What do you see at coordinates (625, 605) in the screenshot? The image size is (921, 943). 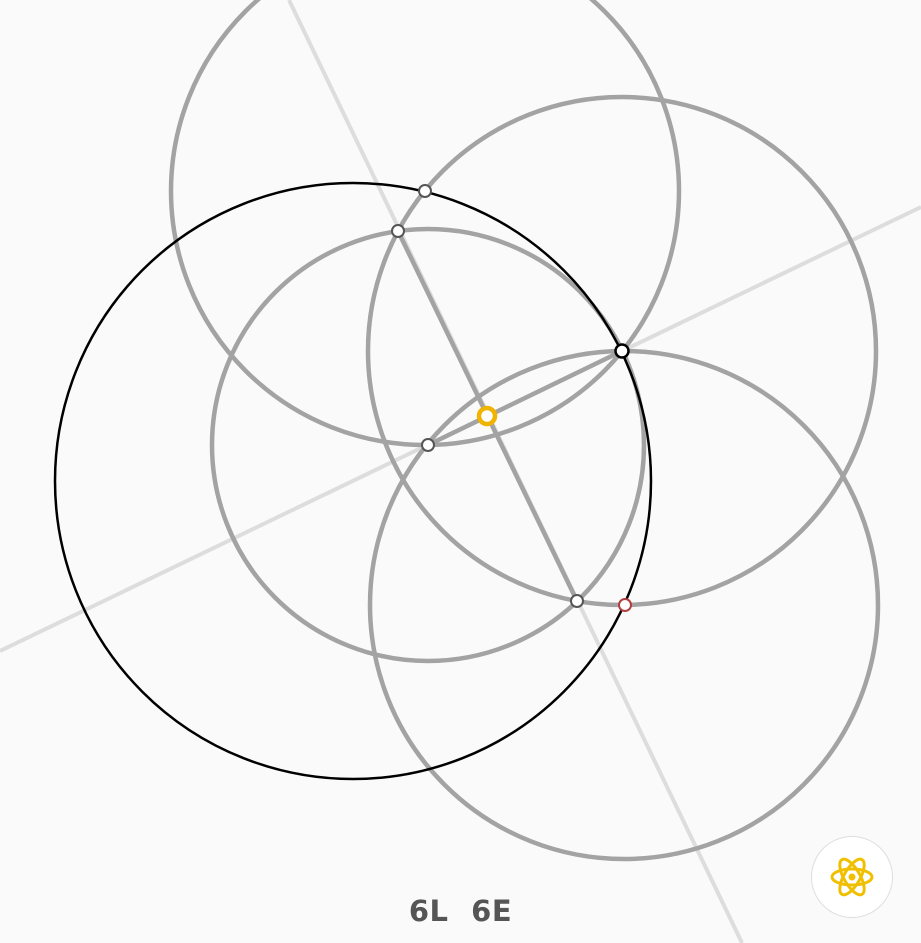 I see `target-point` at bounding box center [625, 605].